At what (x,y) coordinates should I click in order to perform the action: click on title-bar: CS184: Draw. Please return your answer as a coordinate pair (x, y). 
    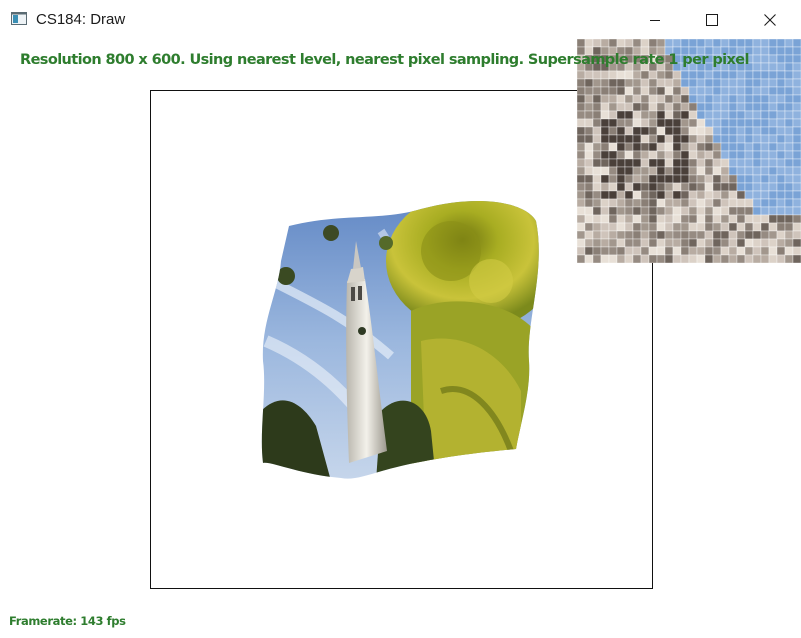
    Looking at the image, I should click on (400, 19).